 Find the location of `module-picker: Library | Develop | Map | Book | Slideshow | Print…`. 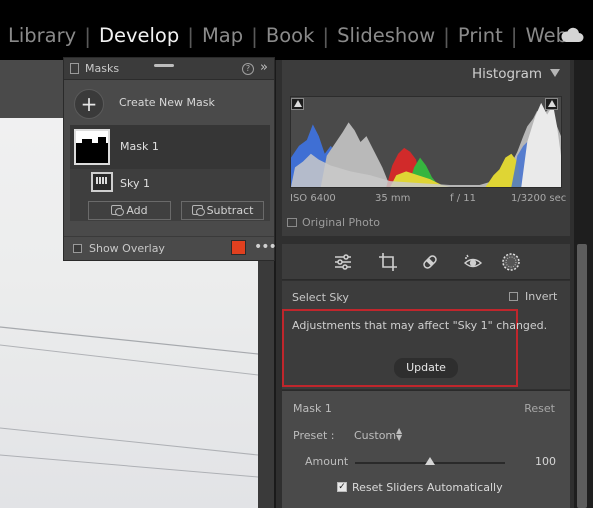

module-picker: Library | Develop | Map | Book | Slideshow | Print… is located at coordinates (288, 36).